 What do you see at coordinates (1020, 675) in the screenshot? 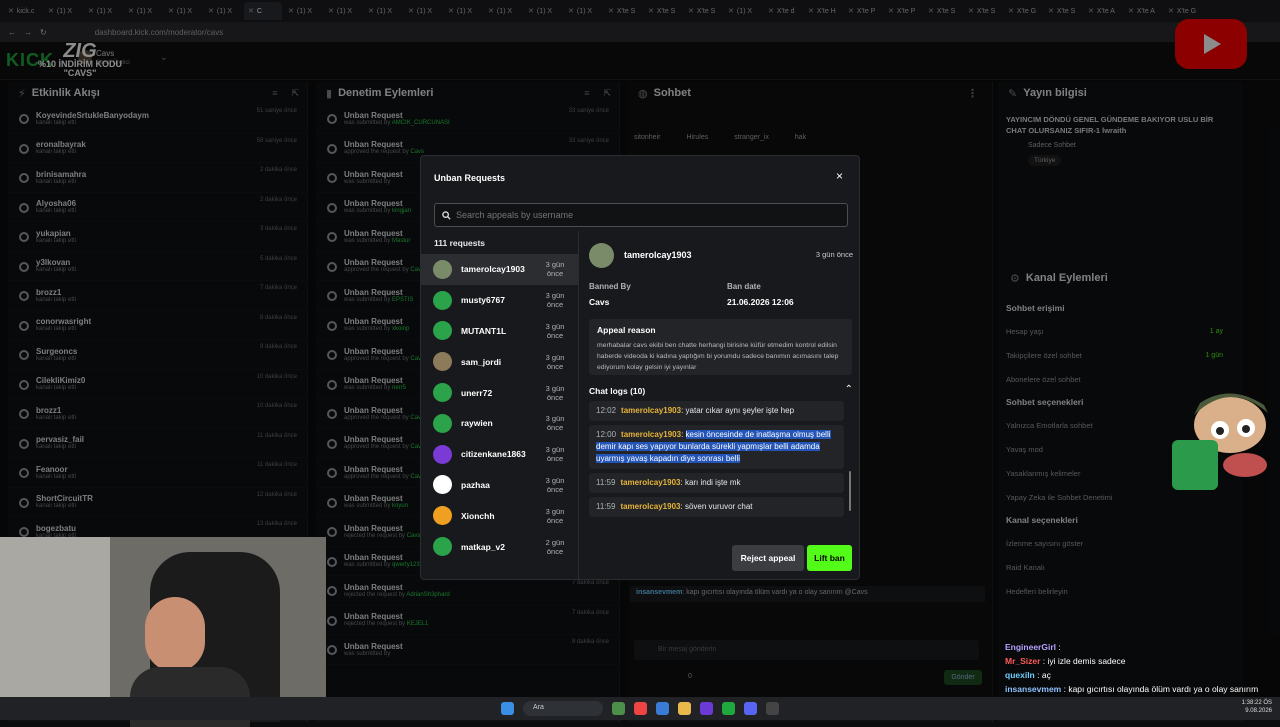
I see `overlay-chat-user: quexiln` at bounding box center [1020, 675].